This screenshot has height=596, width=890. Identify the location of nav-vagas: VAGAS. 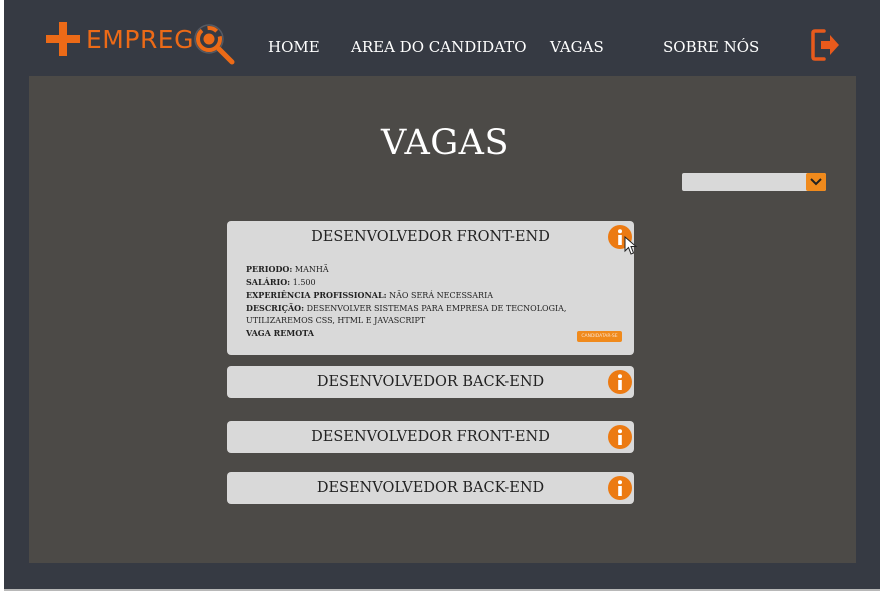
(577, 47).